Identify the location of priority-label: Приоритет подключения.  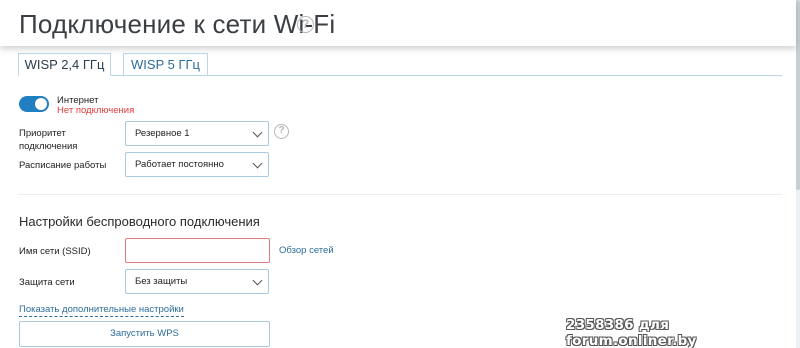
(48, 140).